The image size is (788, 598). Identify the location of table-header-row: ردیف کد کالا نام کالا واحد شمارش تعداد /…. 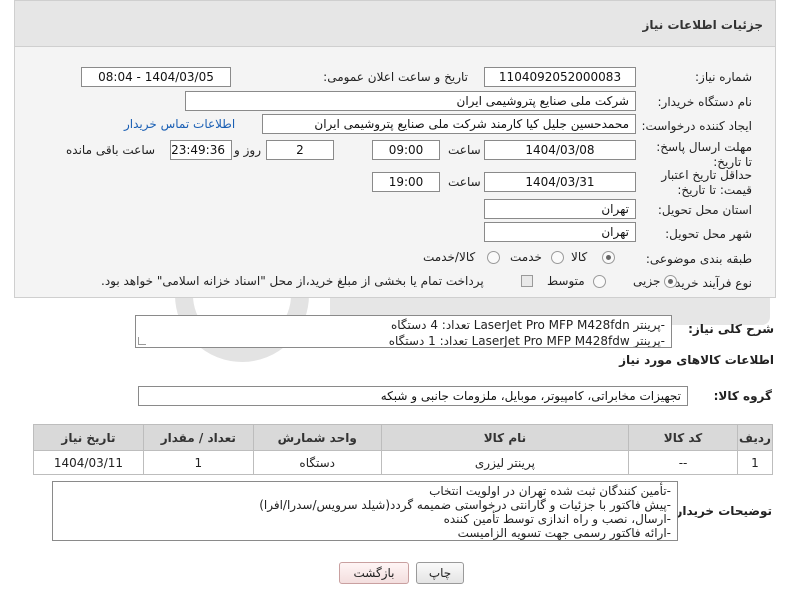
(403, 437).